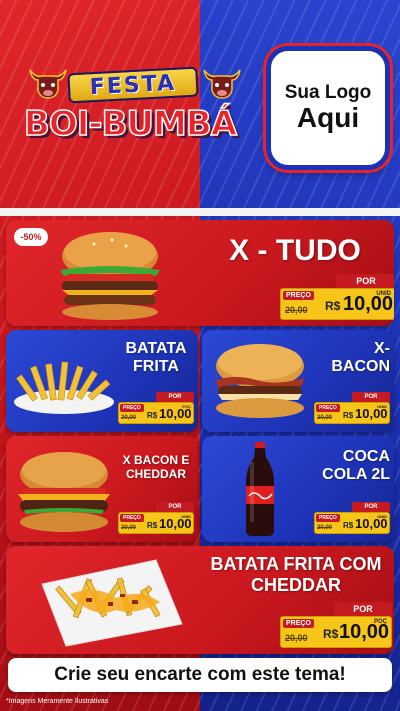 Image resolution: width=400 pixels, height=711 pixels. I want to click on product-name: X - TUDO, so click(295, 250).